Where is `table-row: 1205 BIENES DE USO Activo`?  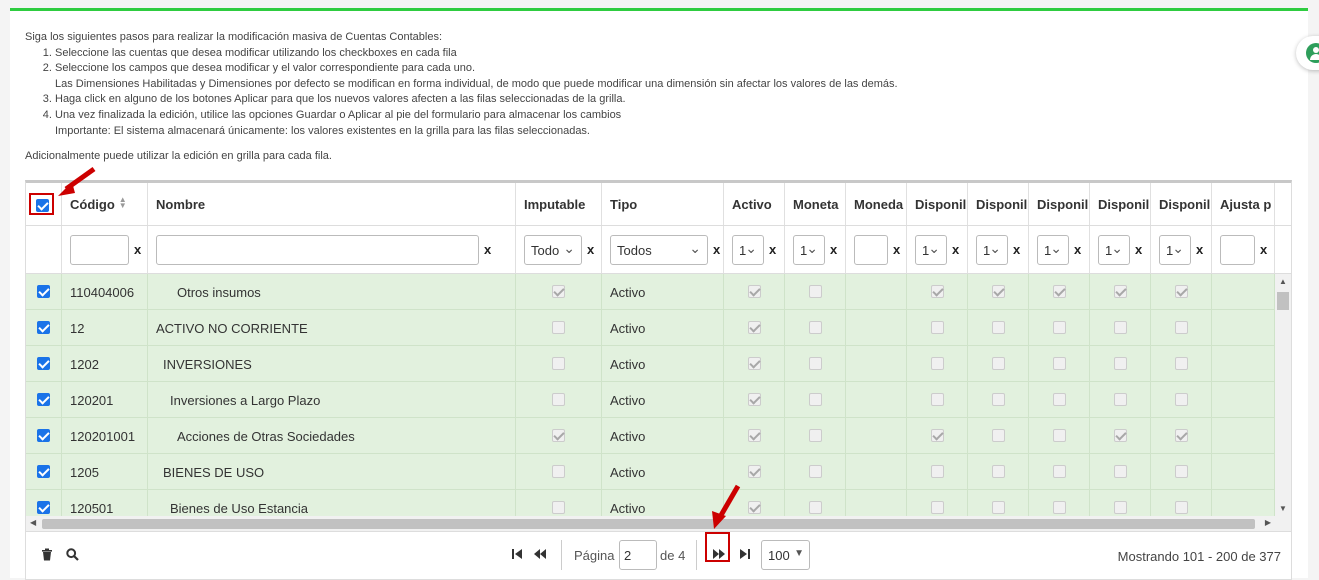 table-row: 1205 BIENES DE USO Activo is located at coordinates (650, 472).